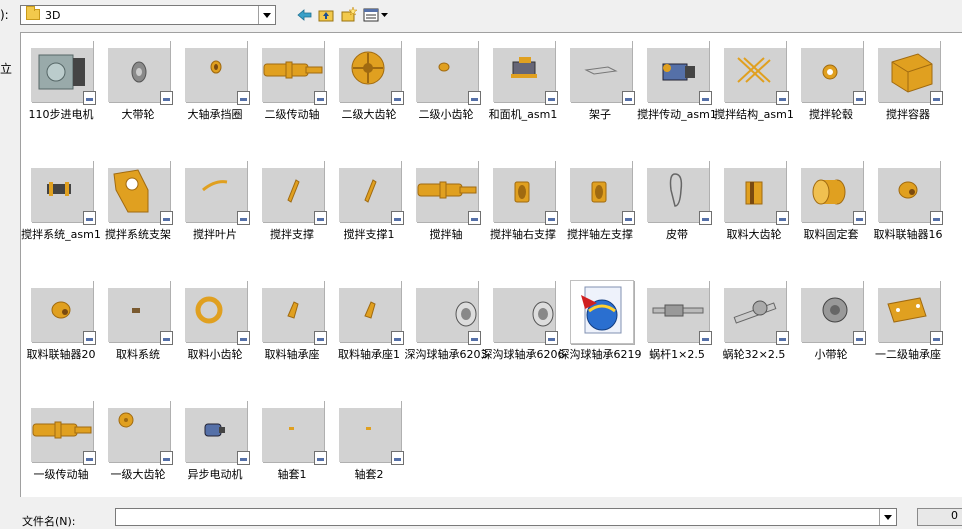 The height and width of the screenshot is (529, 962). I want to click on file-item: 取料小齿轮, so click(215, 330).